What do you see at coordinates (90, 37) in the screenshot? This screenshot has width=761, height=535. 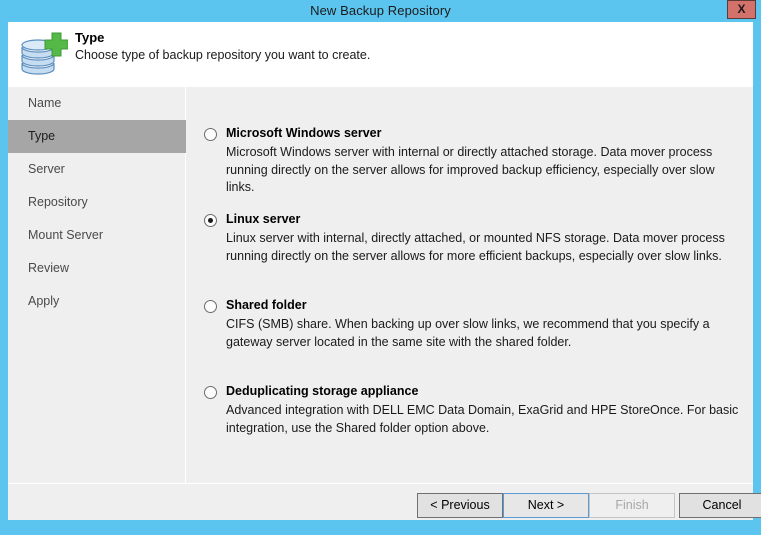 I see `page-title: Type` at bounding box center [90, 37].